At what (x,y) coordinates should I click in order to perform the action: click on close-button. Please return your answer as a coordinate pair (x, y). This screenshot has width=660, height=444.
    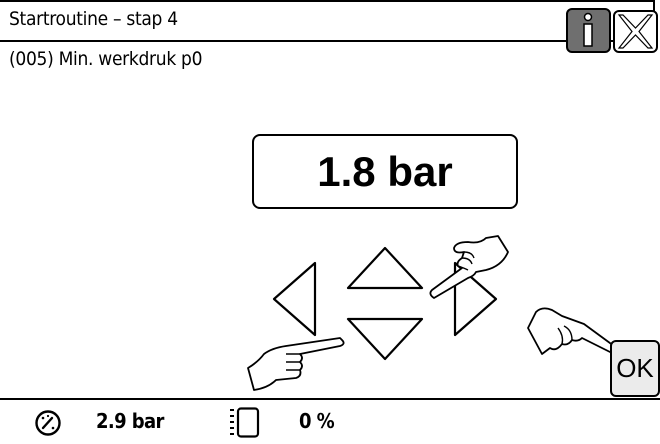
    Looking at the image, I should click on (635, 31).